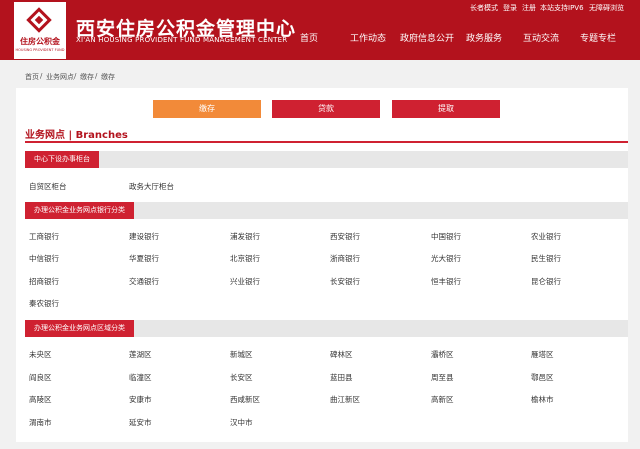 This screenshot has width=640, height=449. Describe the element at coordinates (44, 236) in the screenshot. I see `list-item: 工商银行` at that location.